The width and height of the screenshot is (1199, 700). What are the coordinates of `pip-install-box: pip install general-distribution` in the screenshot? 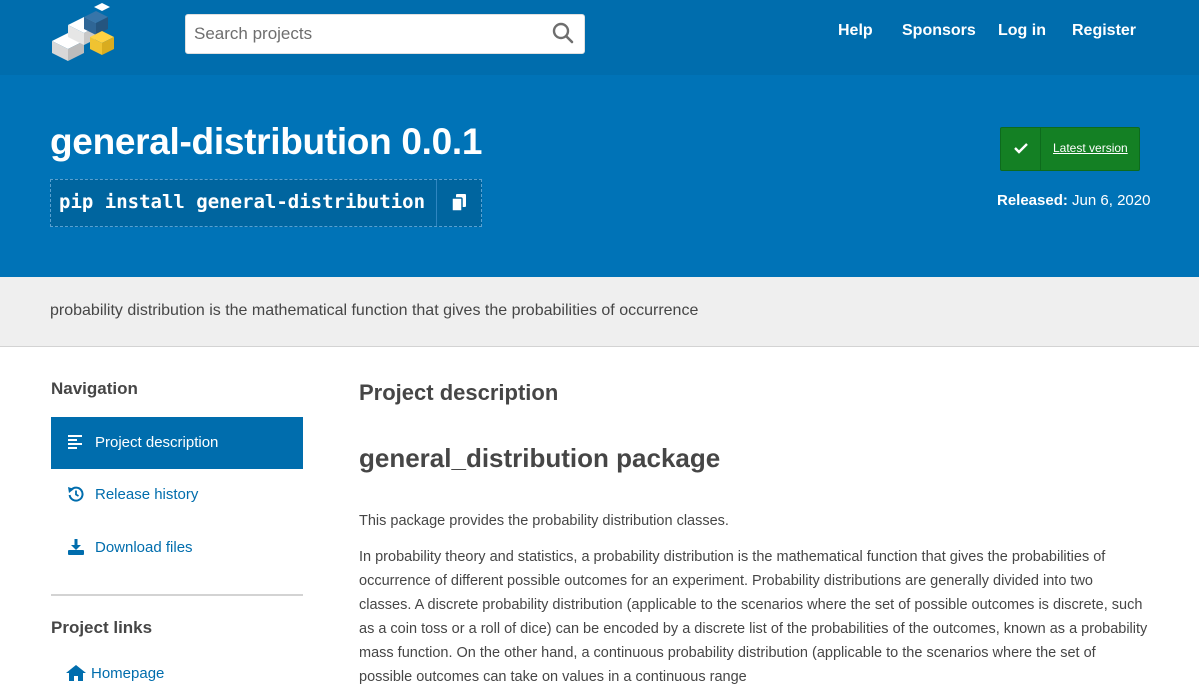 It's located at (266, 203).